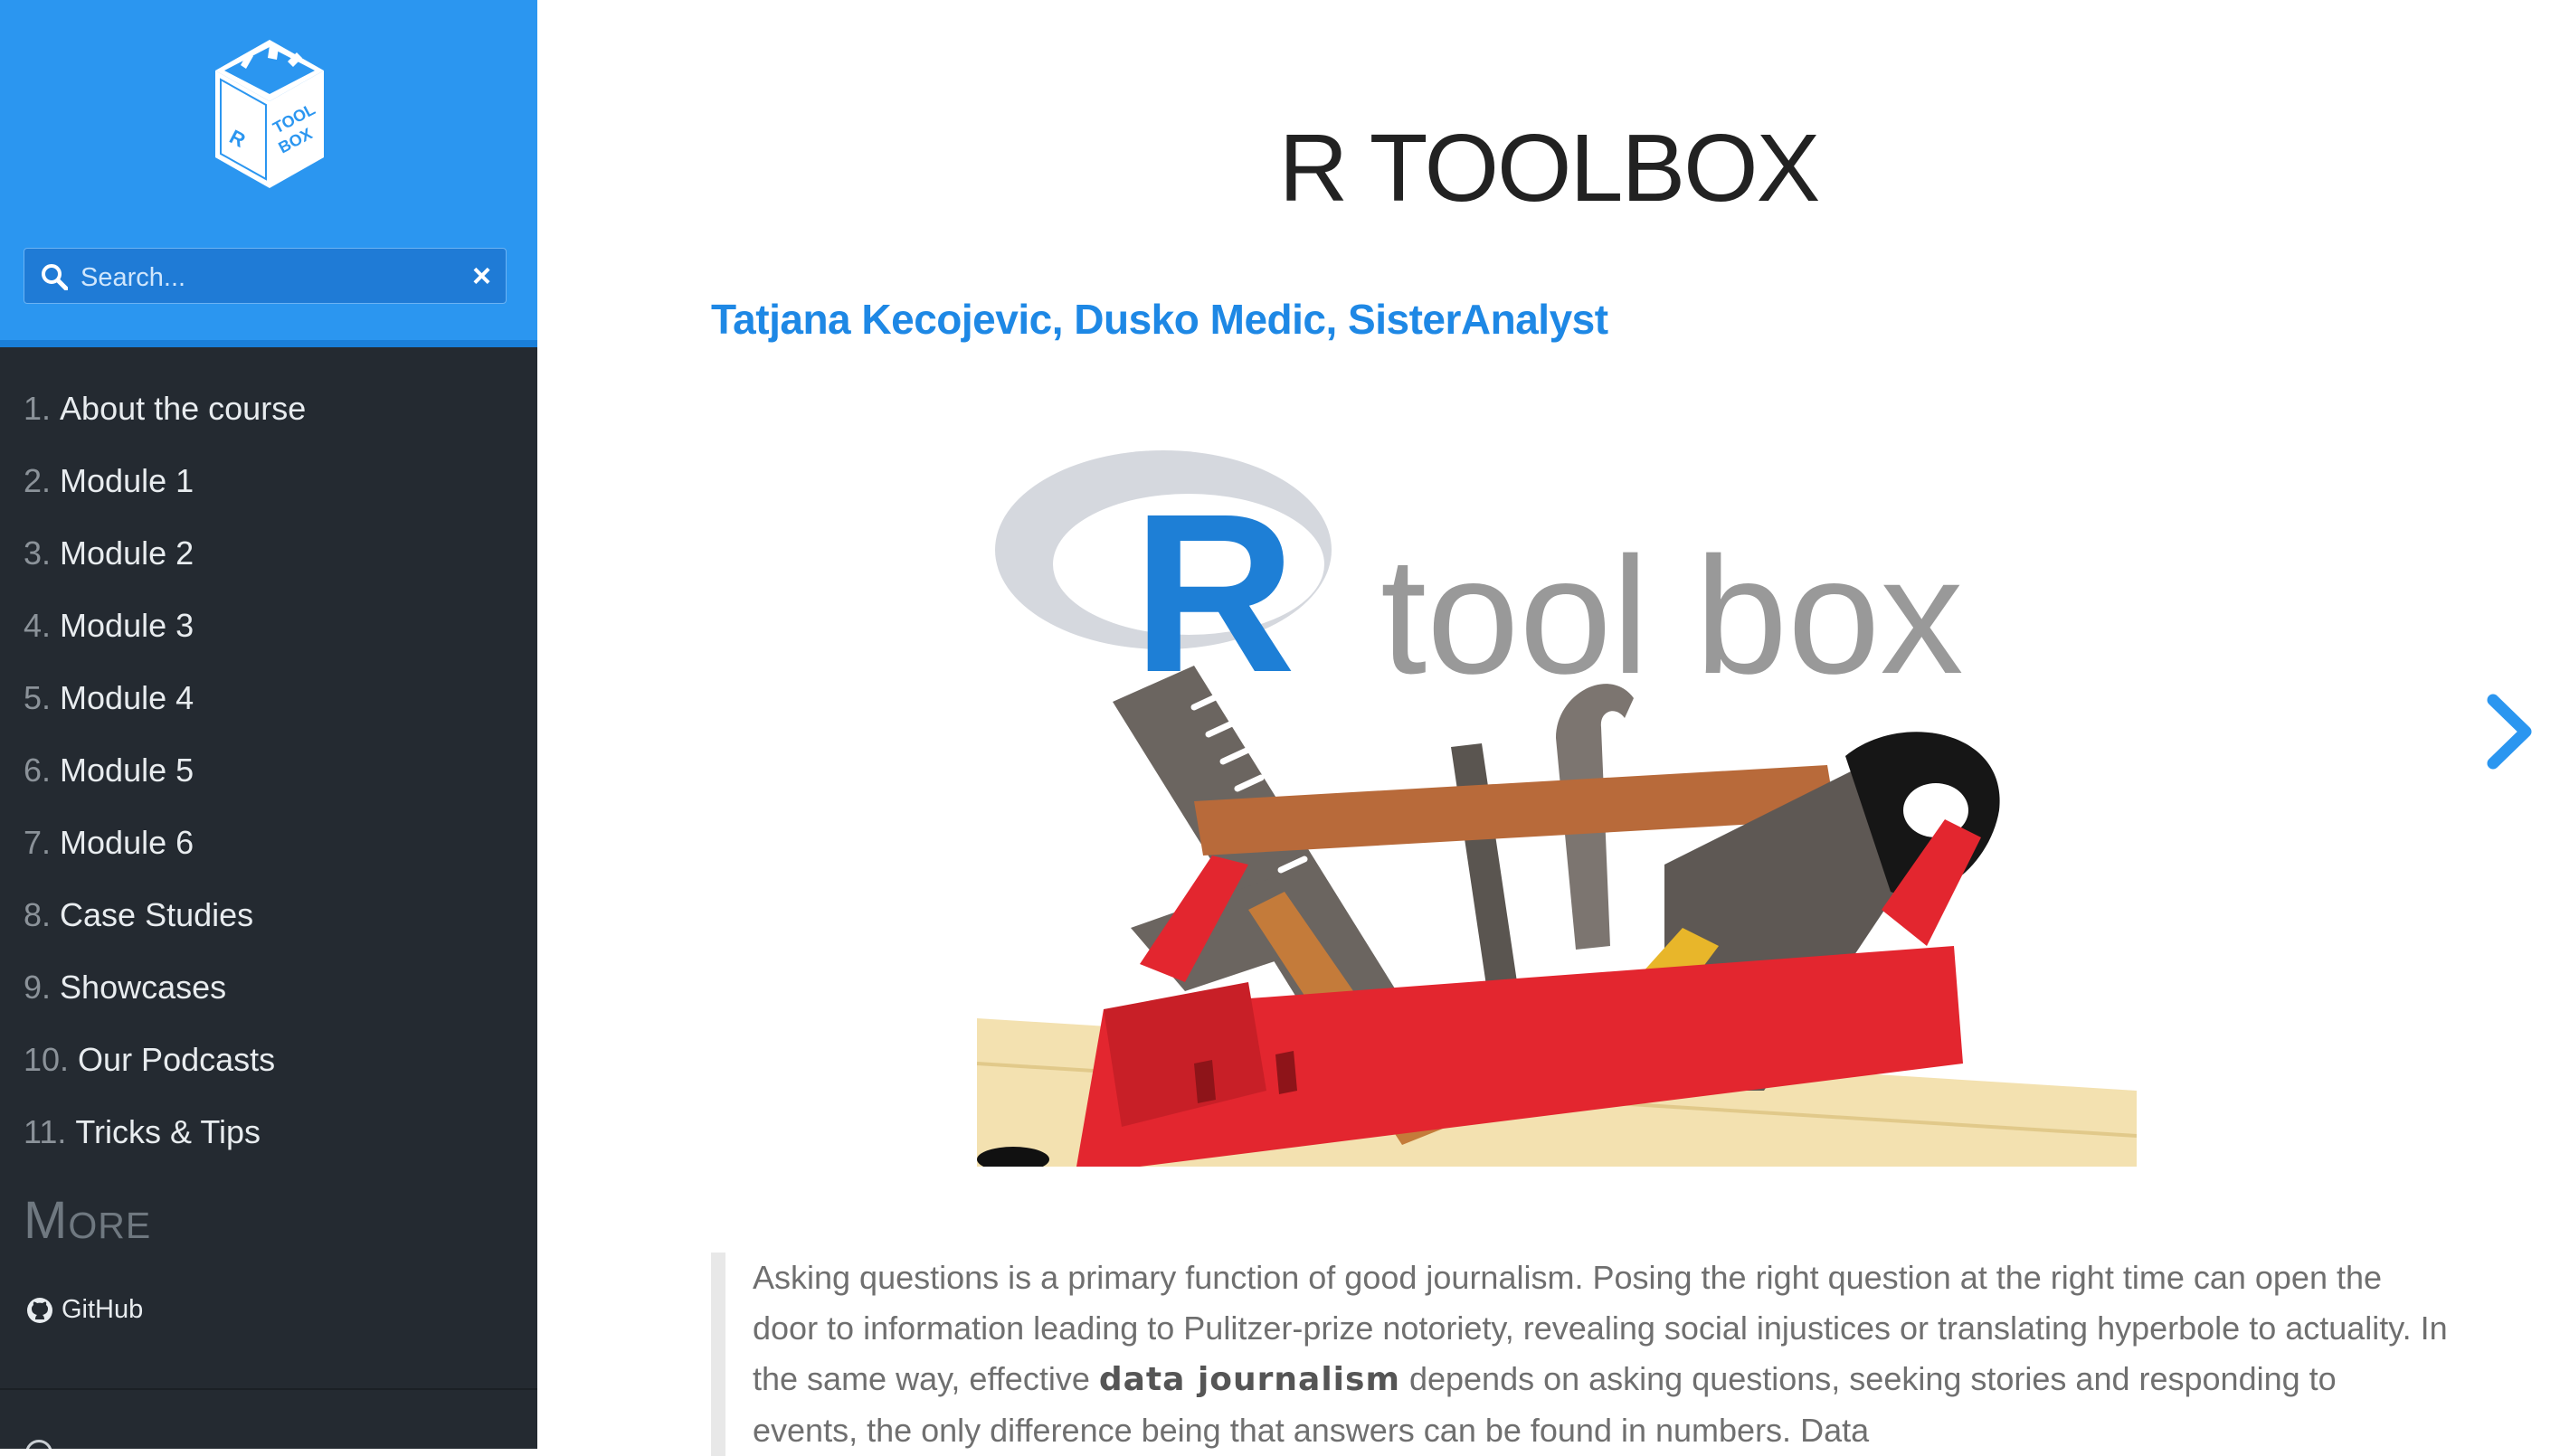 Image resolution: width=2560 pixels, height=1456 pixels. I want to click on footer-icon, so click(38, 1445).